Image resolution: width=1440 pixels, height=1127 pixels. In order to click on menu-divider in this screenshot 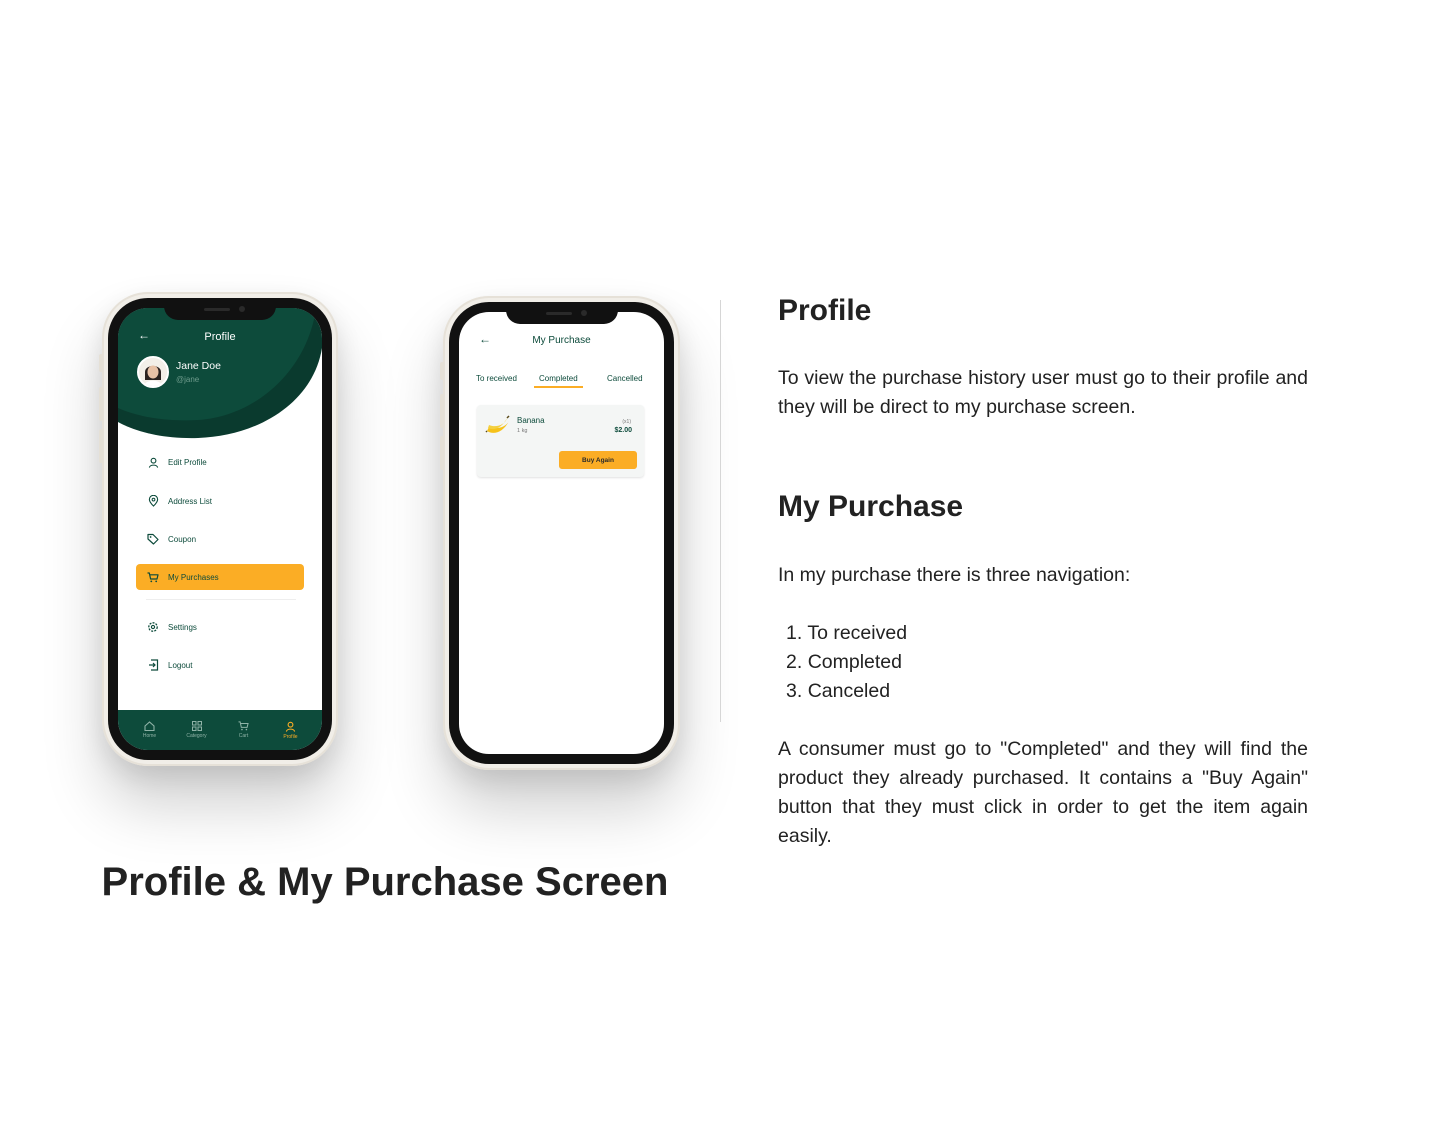, I will do `click(221, 599)`.